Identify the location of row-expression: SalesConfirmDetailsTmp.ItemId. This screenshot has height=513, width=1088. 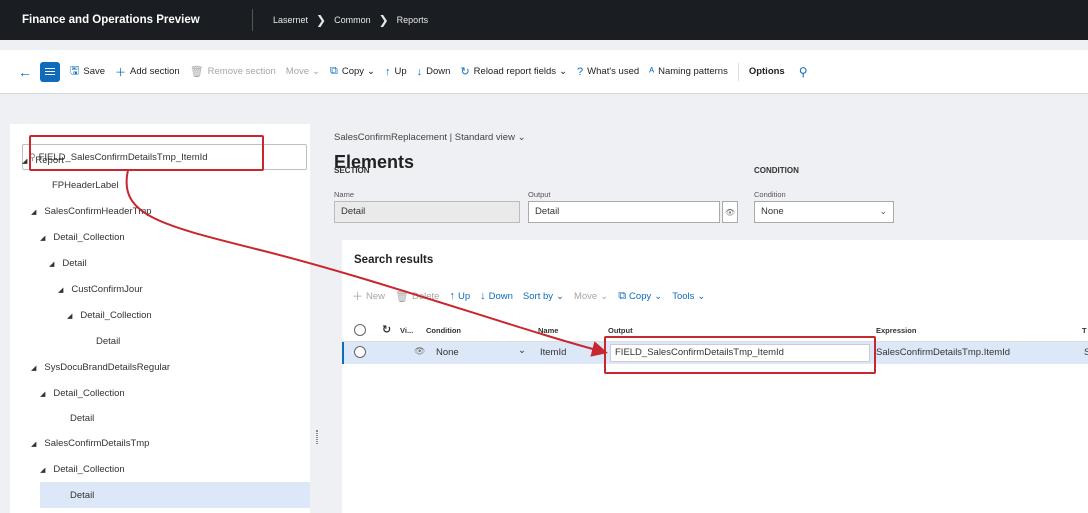
(943, 352).